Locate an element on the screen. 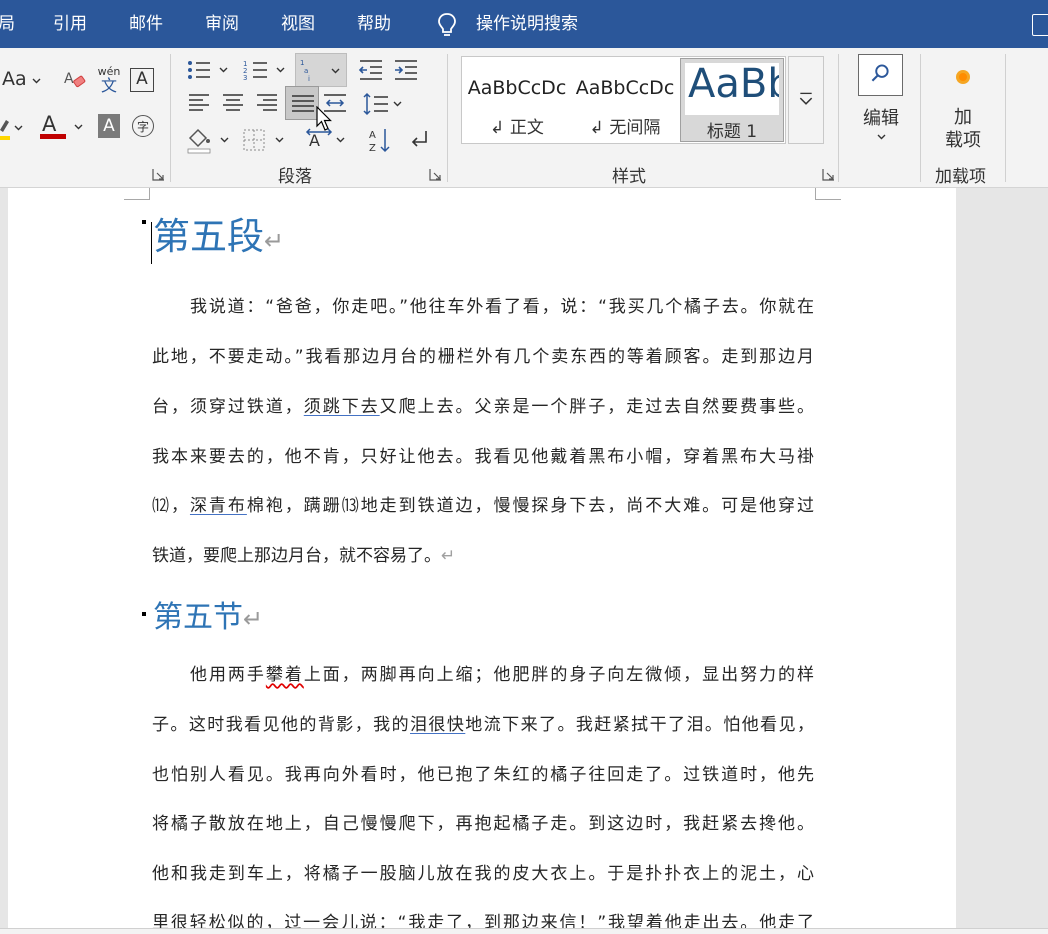 The width and height of the screenshot is (1048, 934). editing-button: 编辑 is located at coordinates (881, 102).